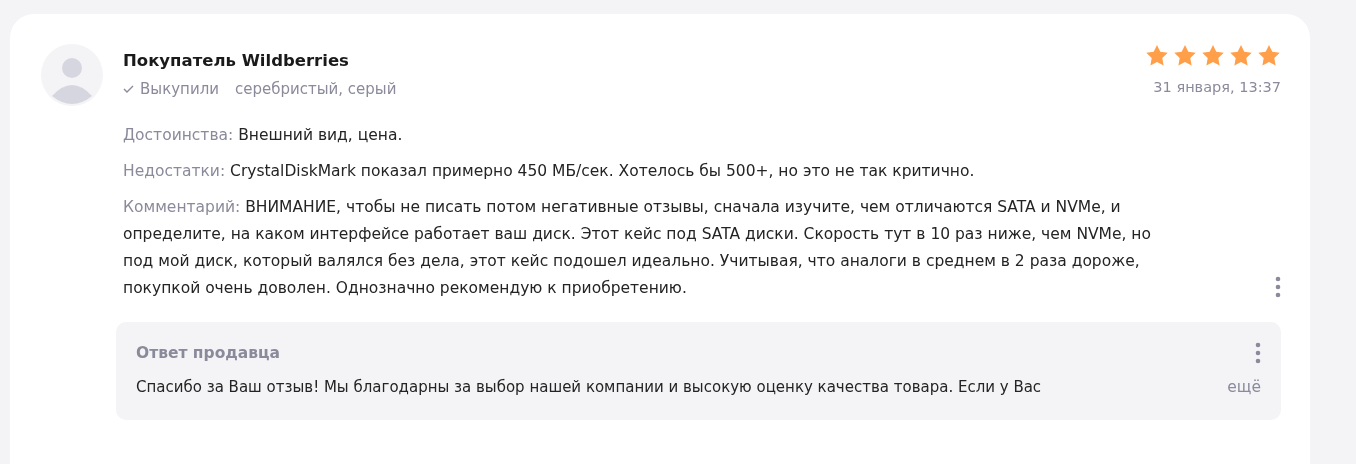 This screenshot has height=464, width=1356. What do you see at coordinates (236, 60) in the screenshot?
I see `author-name: Покупатель Wildberries` at bounding box center [236, 60].